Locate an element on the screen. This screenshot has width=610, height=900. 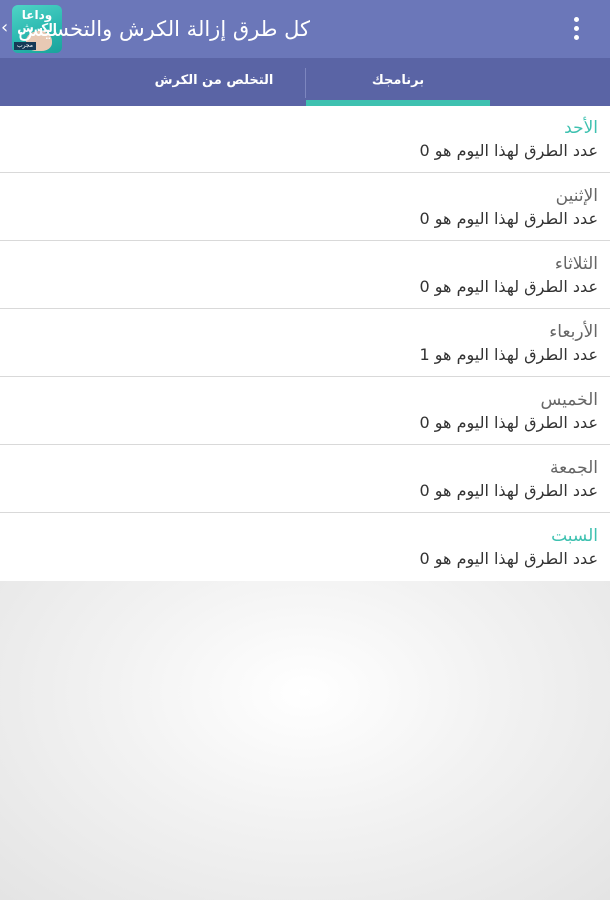
day-row-wednesday: الأربعاء عدد الطرق لهذا اليوم هو 1 is located at coordinates (305, 343).